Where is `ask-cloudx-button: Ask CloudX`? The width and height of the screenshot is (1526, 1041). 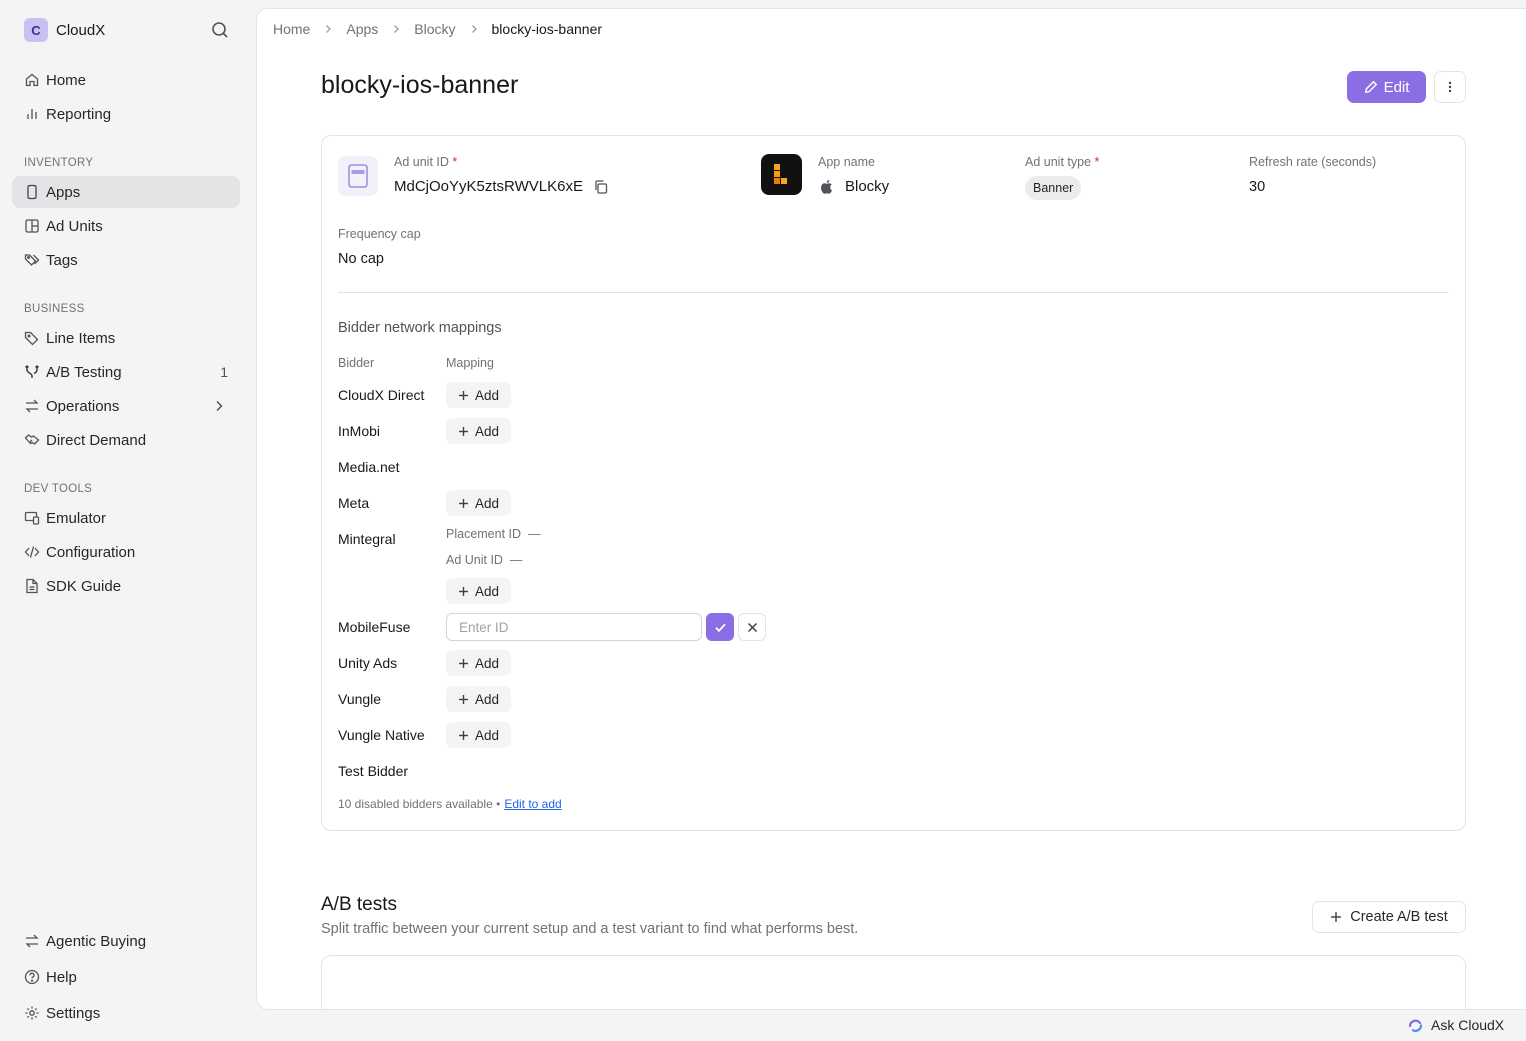
ask-cloudx-button: Ask CloudX is located at coordinates (1455, 1025).